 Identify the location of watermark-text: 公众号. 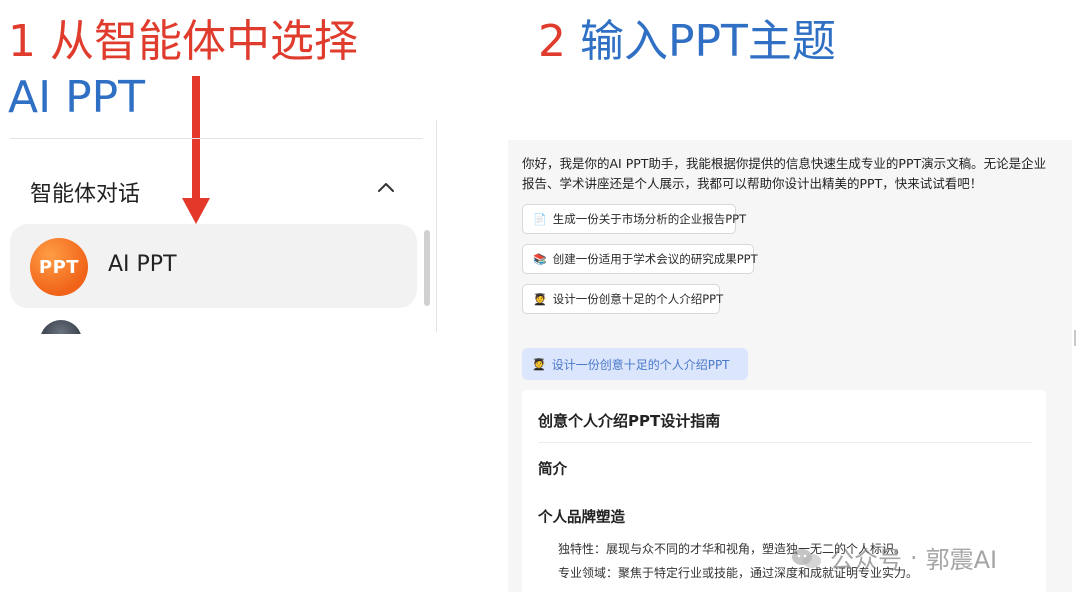
(866, 560).